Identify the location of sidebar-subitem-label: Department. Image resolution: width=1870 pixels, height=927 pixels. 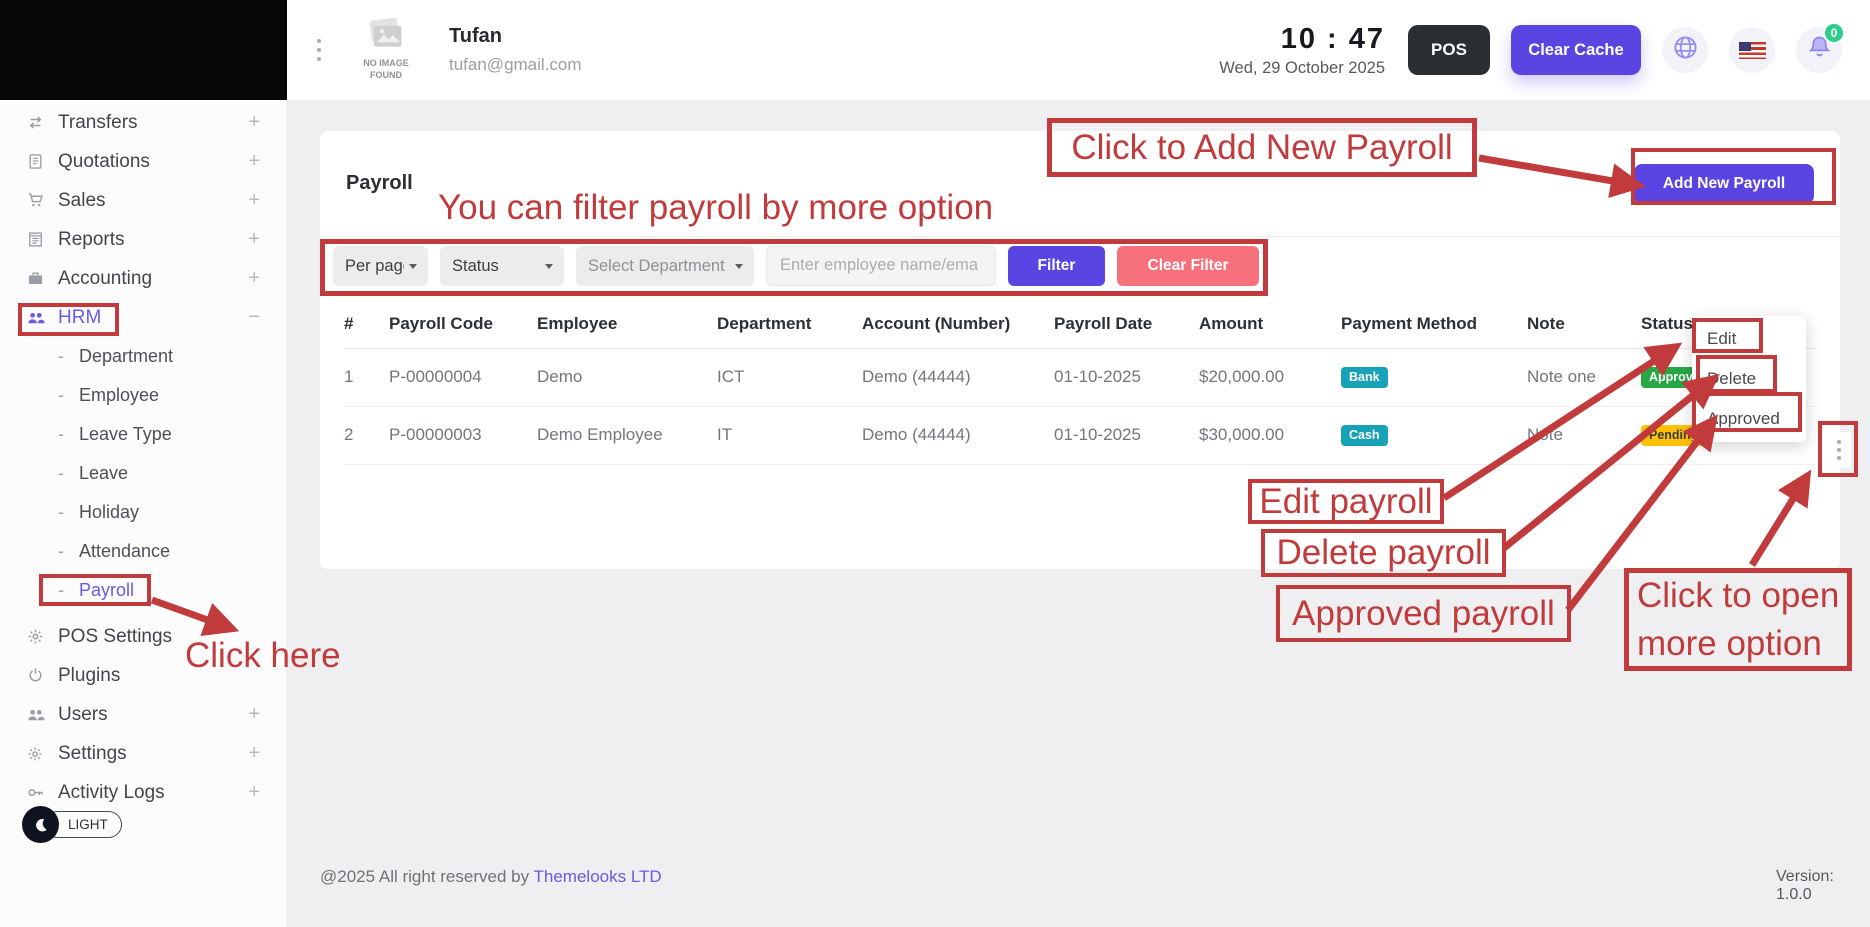
(126, 356).